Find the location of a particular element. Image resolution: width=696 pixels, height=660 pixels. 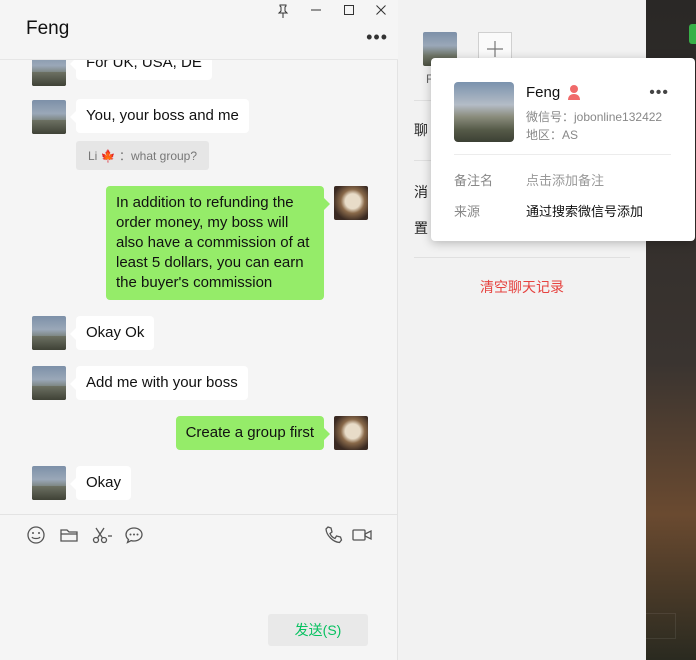

send-button: 发送(S) is located at coordinates (318, 630).